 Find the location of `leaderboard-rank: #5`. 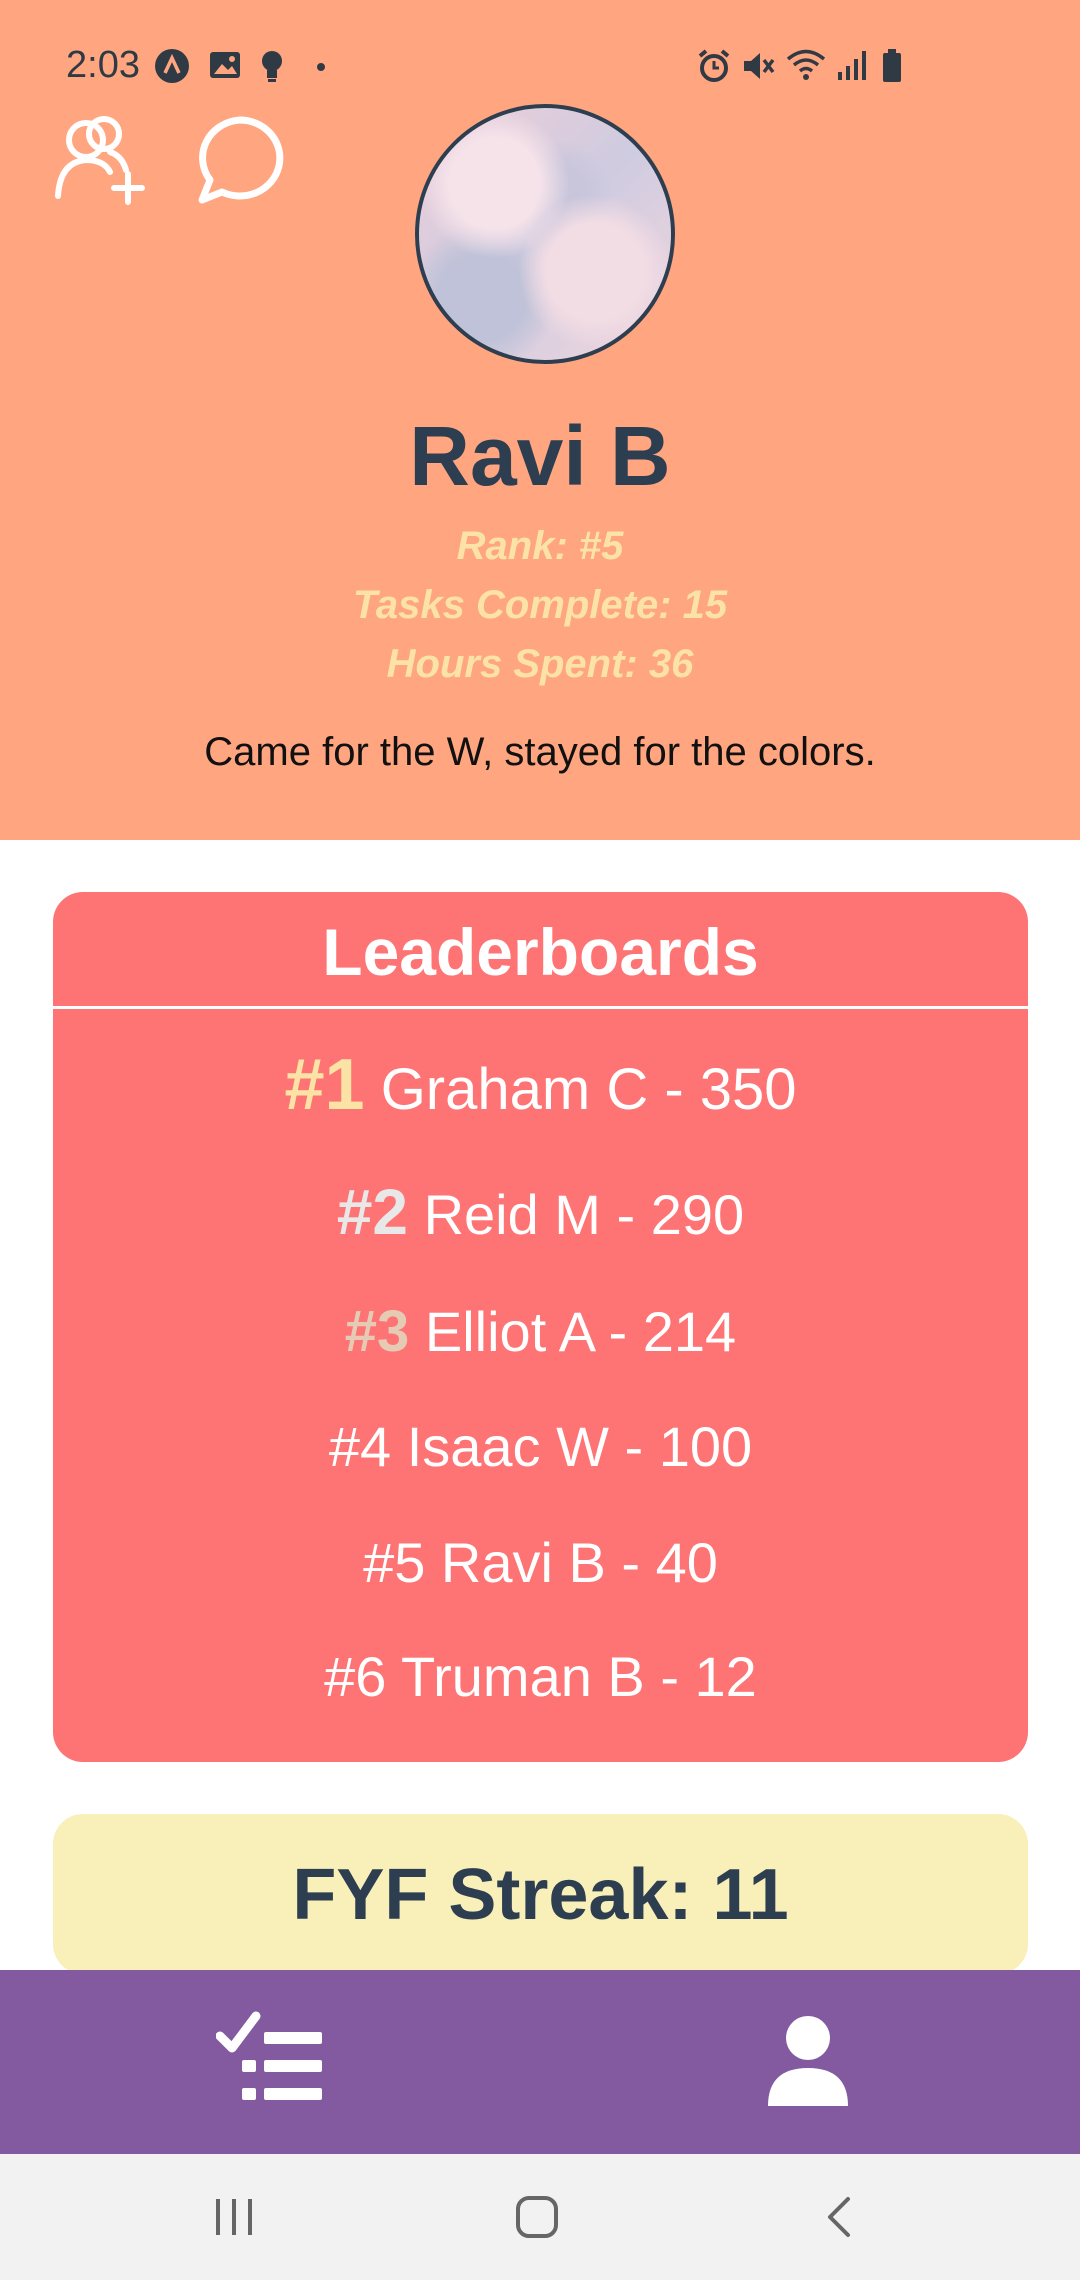

leaderboard-rank: #5 is located at coordinates (394, 1562).